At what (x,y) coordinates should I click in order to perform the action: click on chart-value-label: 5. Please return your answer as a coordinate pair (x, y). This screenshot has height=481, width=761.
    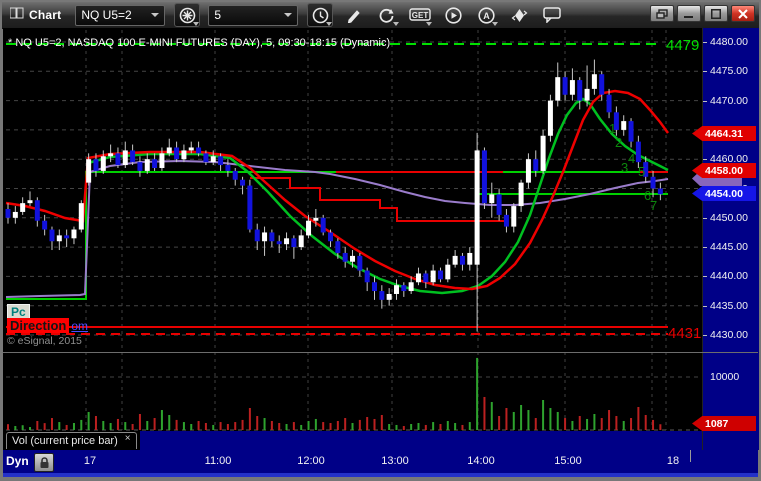
    Looking at the image, I should click on (641, 171).